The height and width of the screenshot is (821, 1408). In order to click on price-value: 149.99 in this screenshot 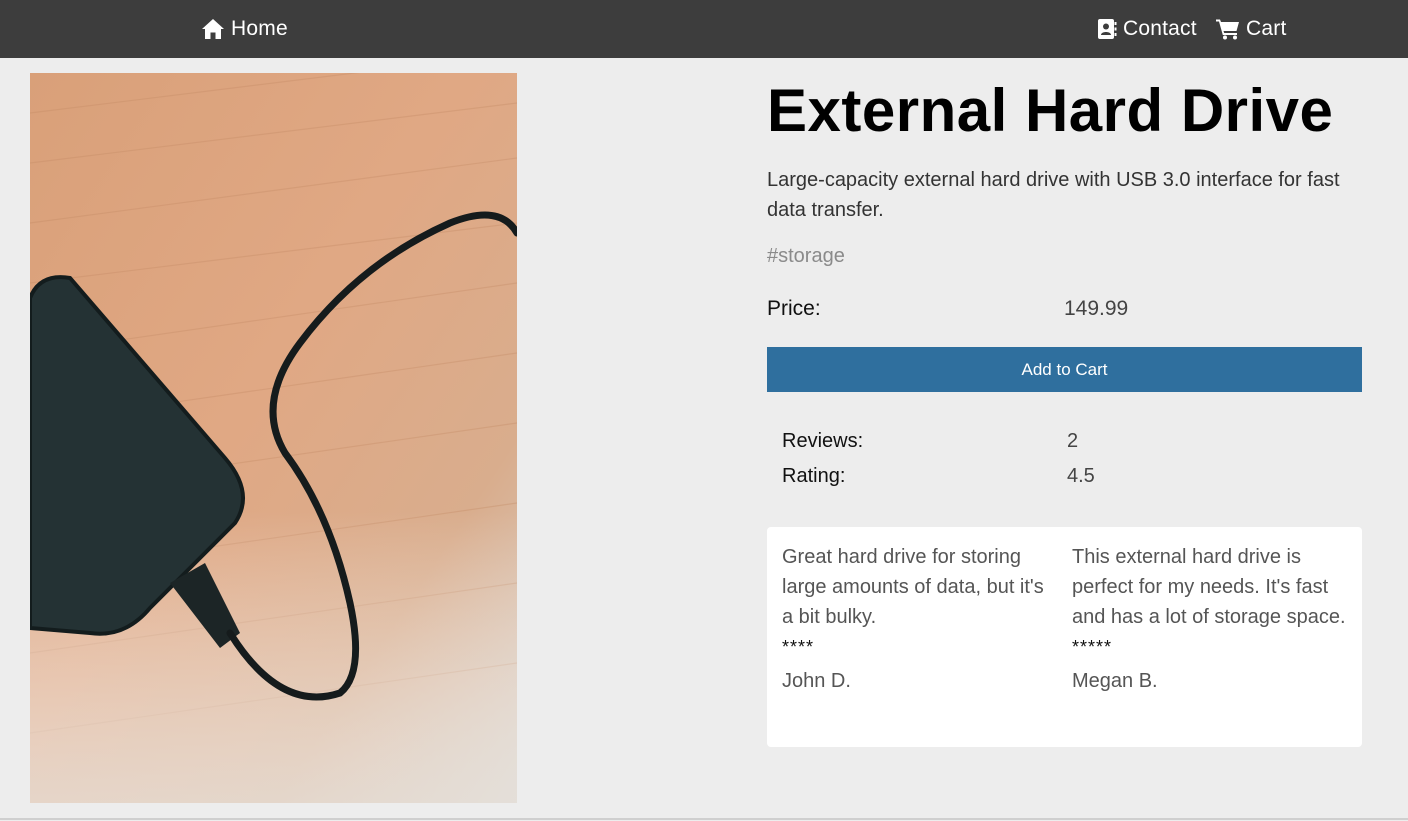, I will do `click(1096, 308)`.